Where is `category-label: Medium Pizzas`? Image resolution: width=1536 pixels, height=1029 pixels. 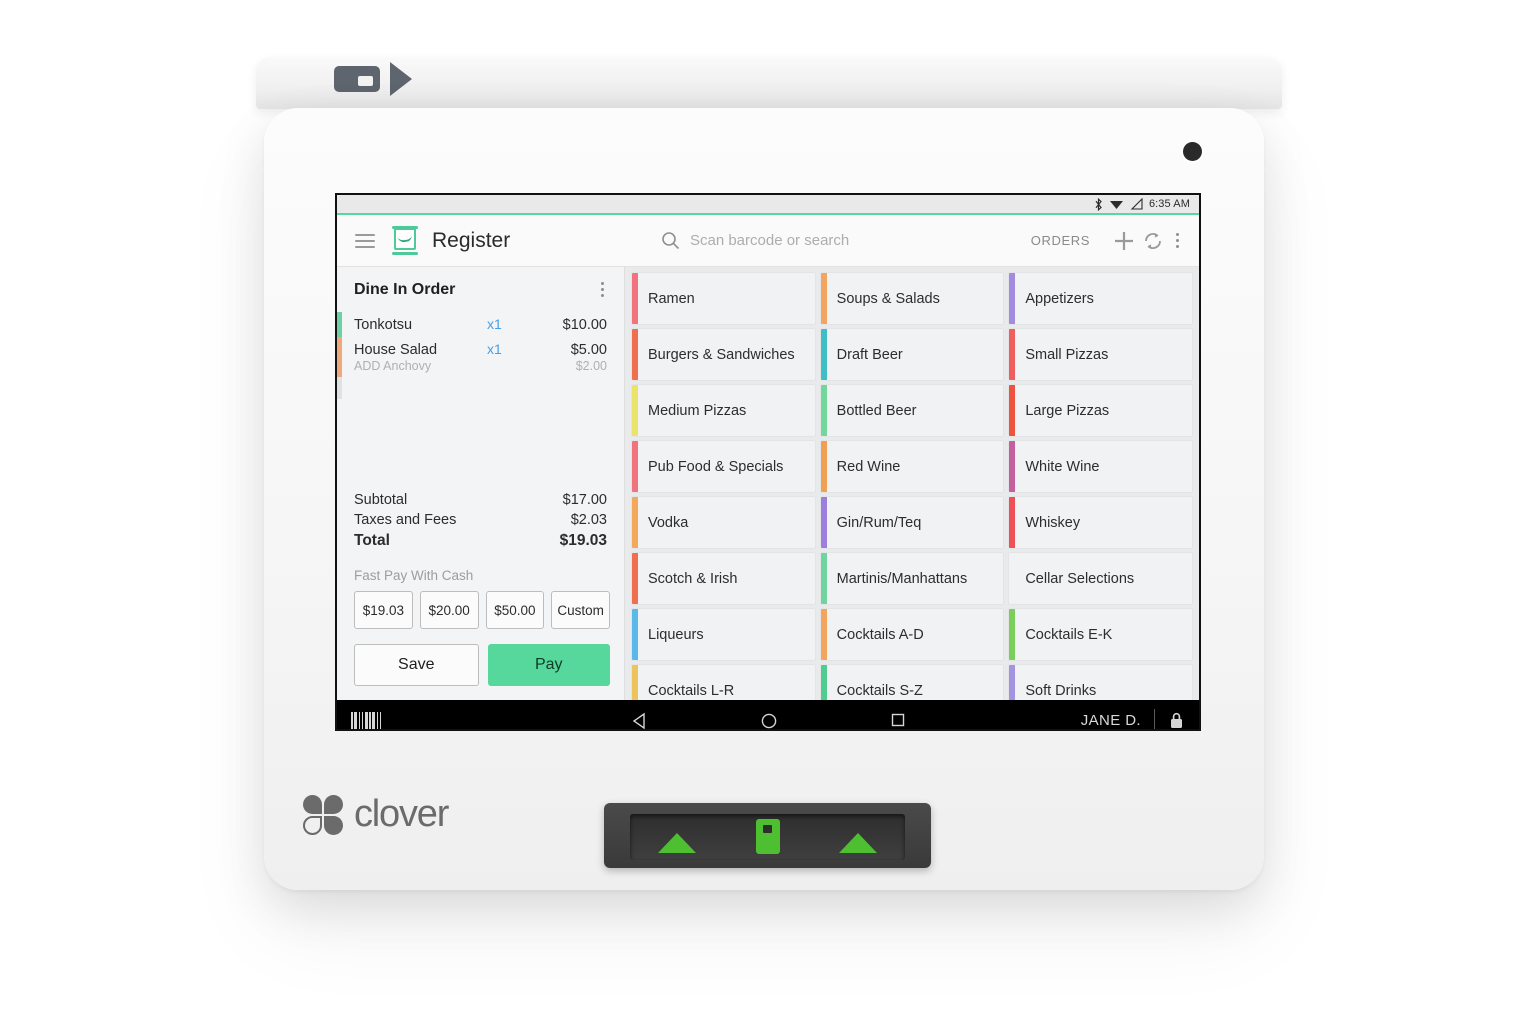 category-label: Medium Pizzas is located at coordinates (697, 410).